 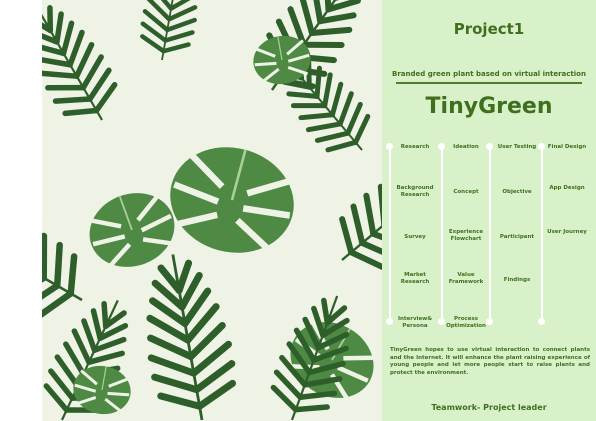 I want to click on column-header-research: Research, so click(x=415, y=147).